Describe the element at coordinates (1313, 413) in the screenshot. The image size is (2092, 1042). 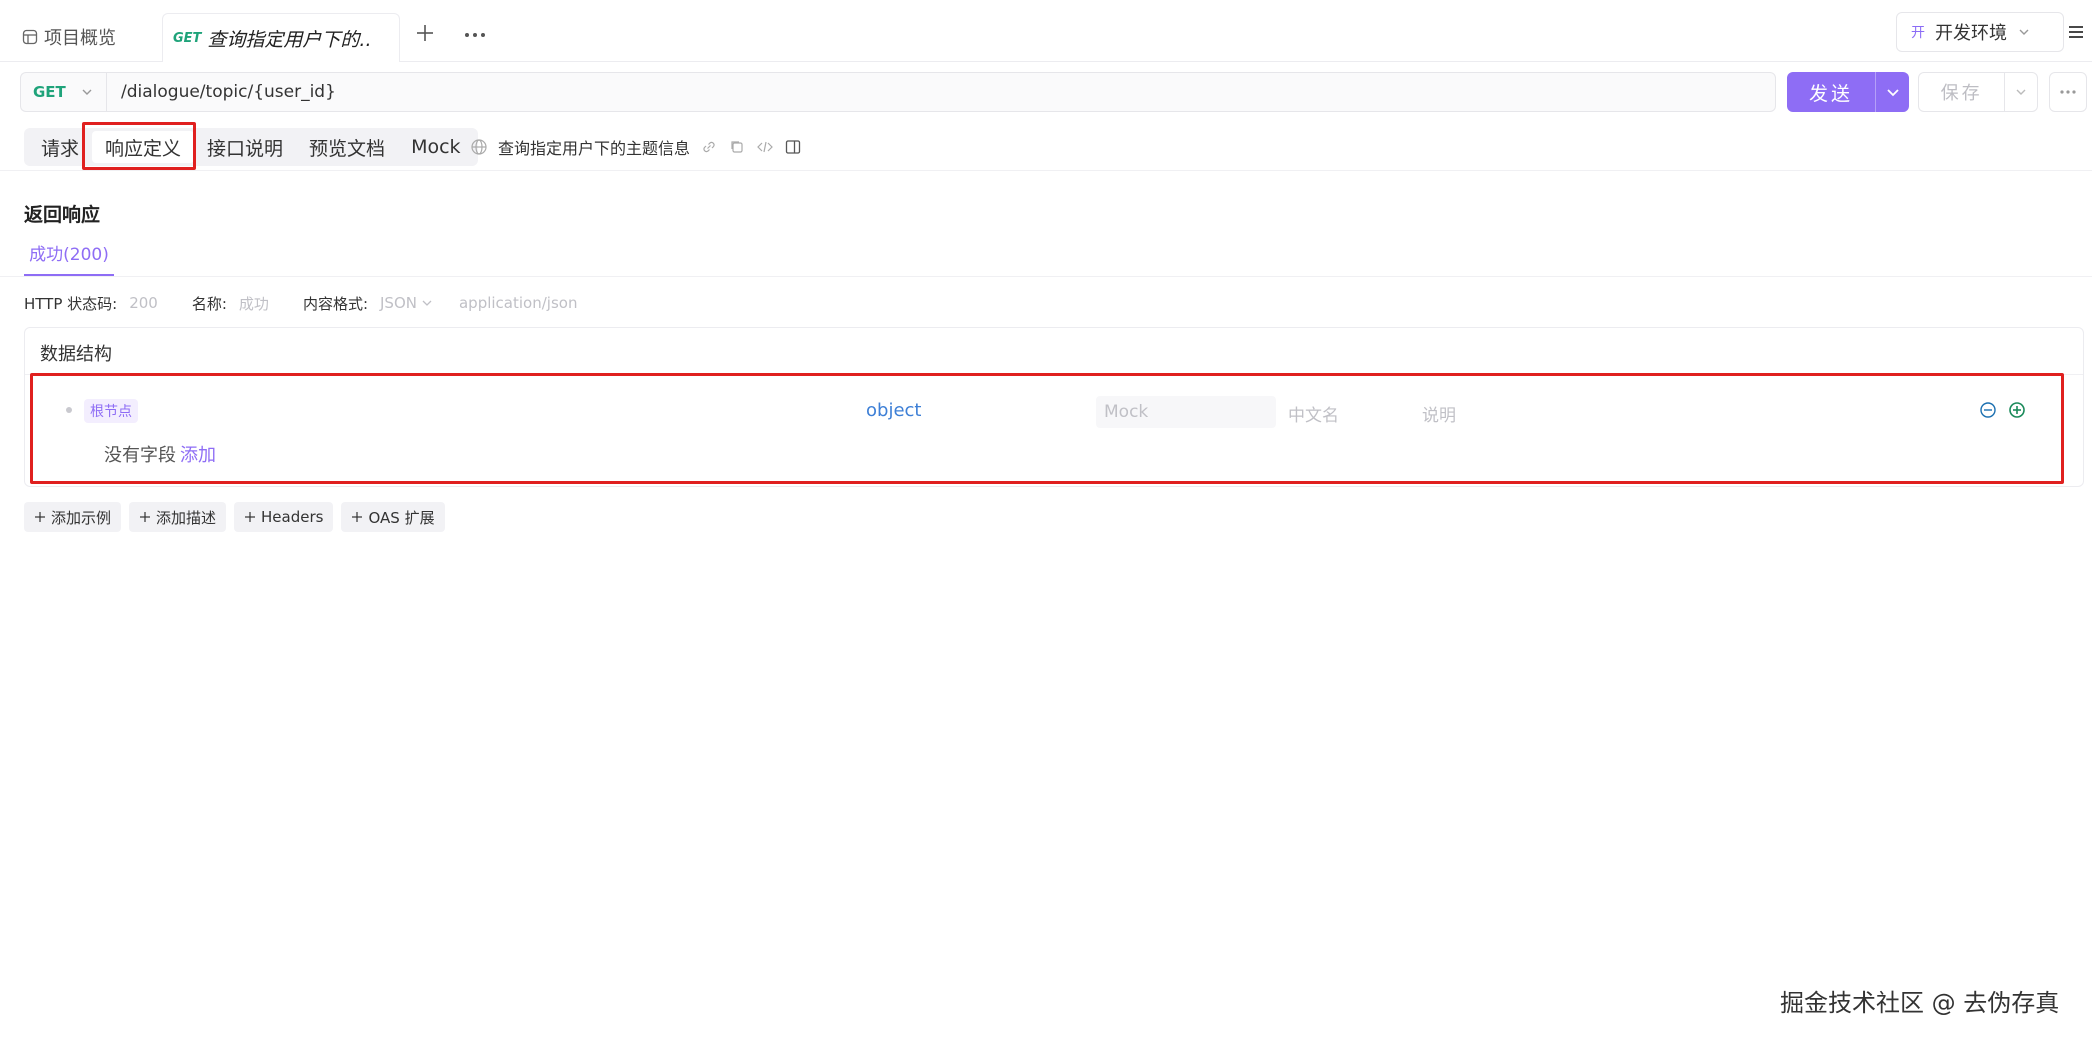
I see `chinese-name-input: 中文名` at that location.